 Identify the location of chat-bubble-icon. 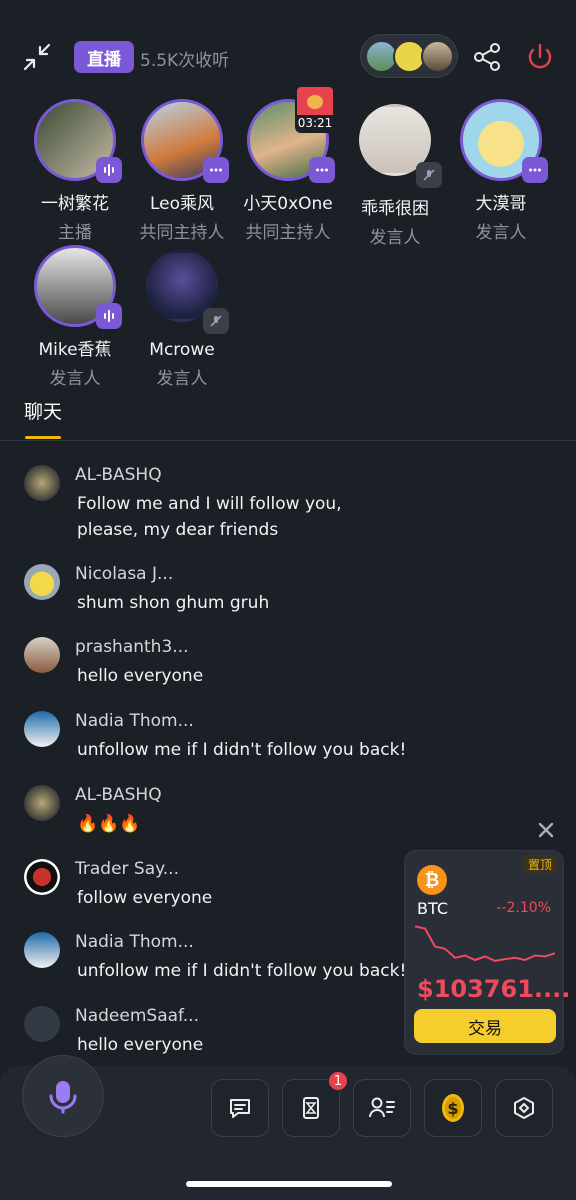
(240, 1108).